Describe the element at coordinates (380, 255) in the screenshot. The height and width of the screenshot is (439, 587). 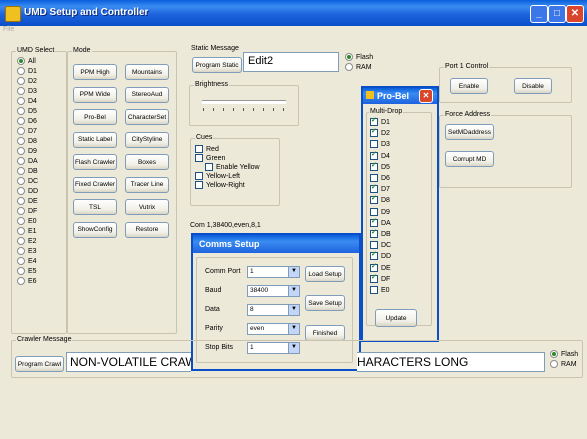
I see `probel-dd-checkbox: DD` at that location.